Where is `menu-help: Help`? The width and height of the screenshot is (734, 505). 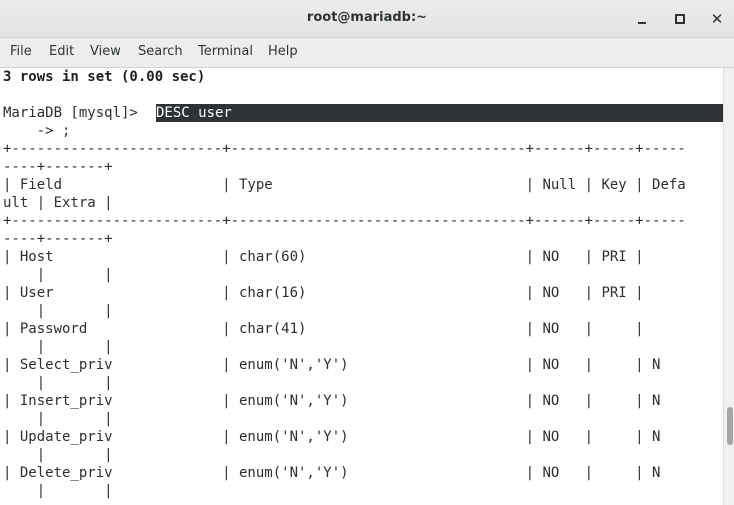
menu-help: Help is located at coordinates (283, 51).